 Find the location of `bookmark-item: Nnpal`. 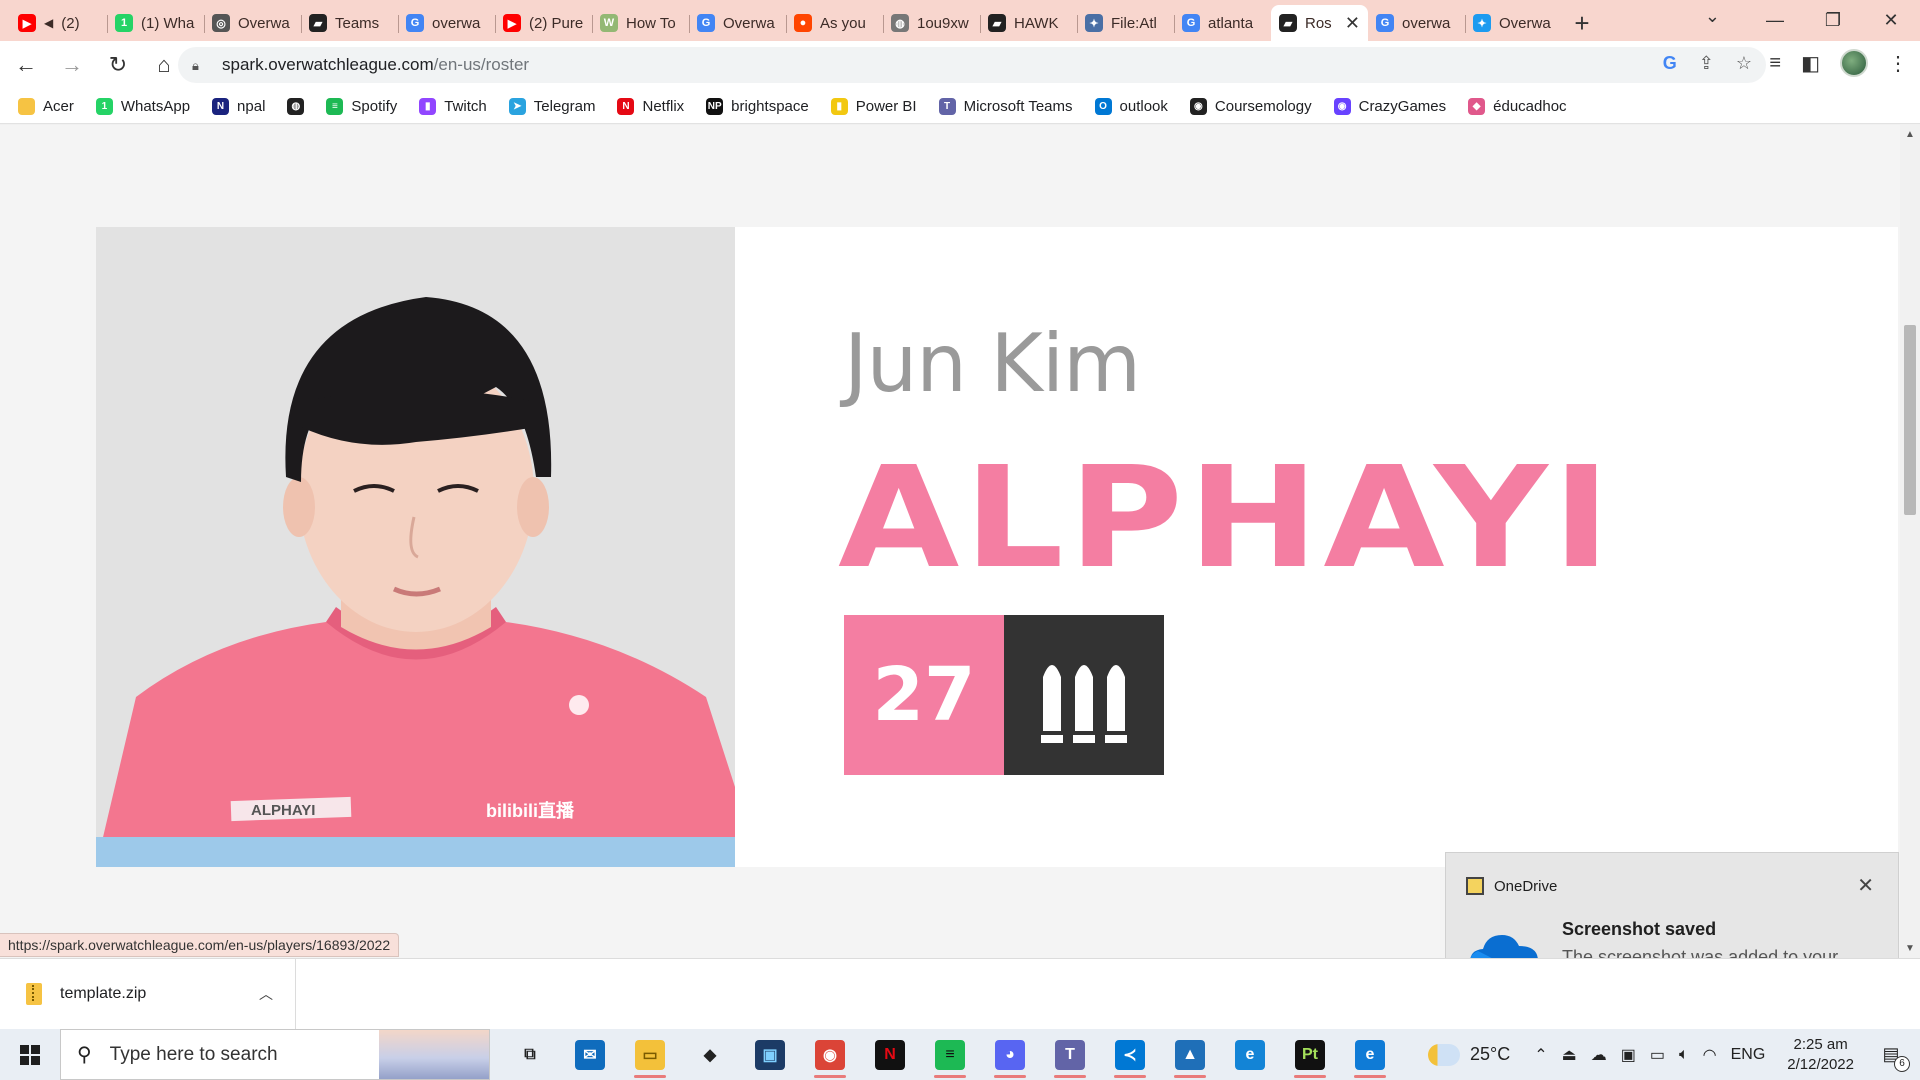

bookmark-item: Nnpal is located at coordinates (238, 106).